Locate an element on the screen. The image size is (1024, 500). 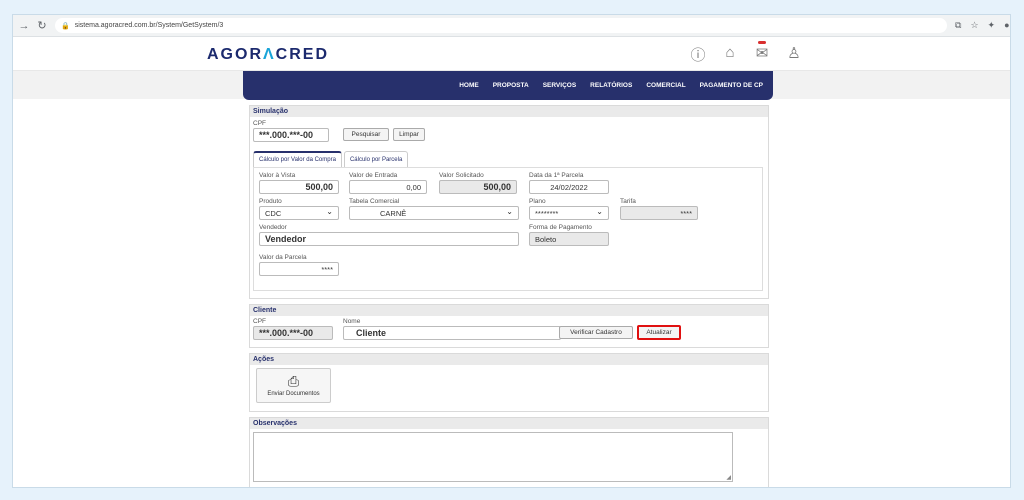
verificar-cadastro-button: Verificar Cadastro is located at coordinates (596, 332).